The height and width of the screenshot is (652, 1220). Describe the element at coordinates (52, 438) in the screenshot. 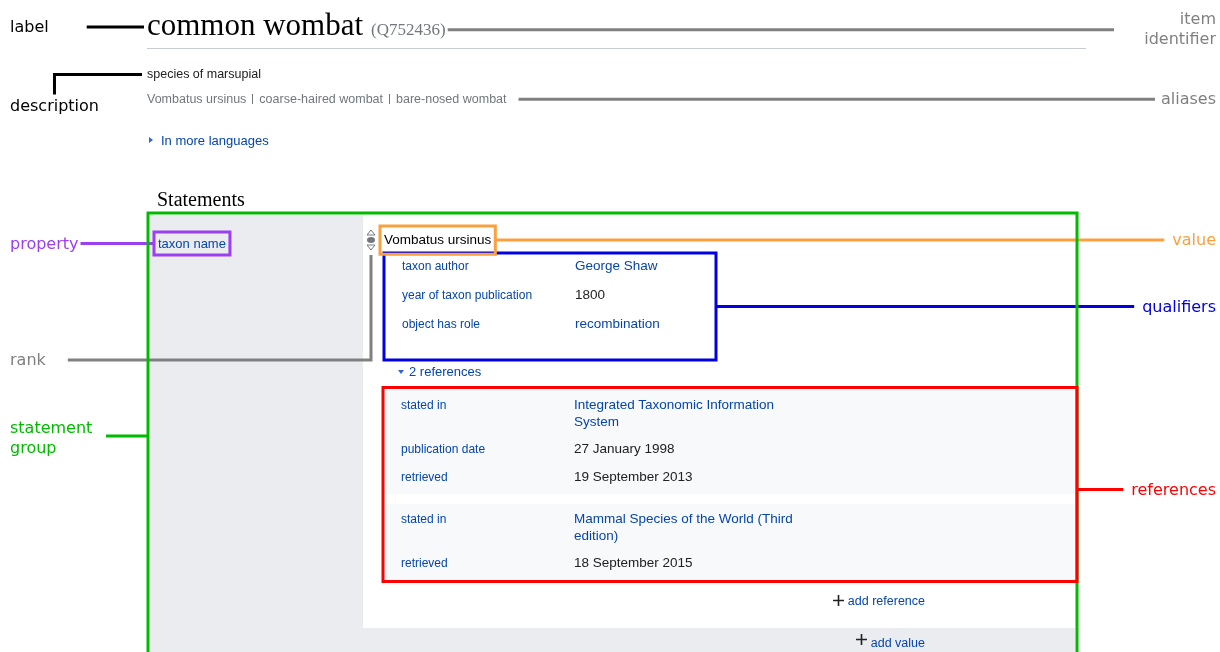

I see `annotation-label: statement group` at that location.